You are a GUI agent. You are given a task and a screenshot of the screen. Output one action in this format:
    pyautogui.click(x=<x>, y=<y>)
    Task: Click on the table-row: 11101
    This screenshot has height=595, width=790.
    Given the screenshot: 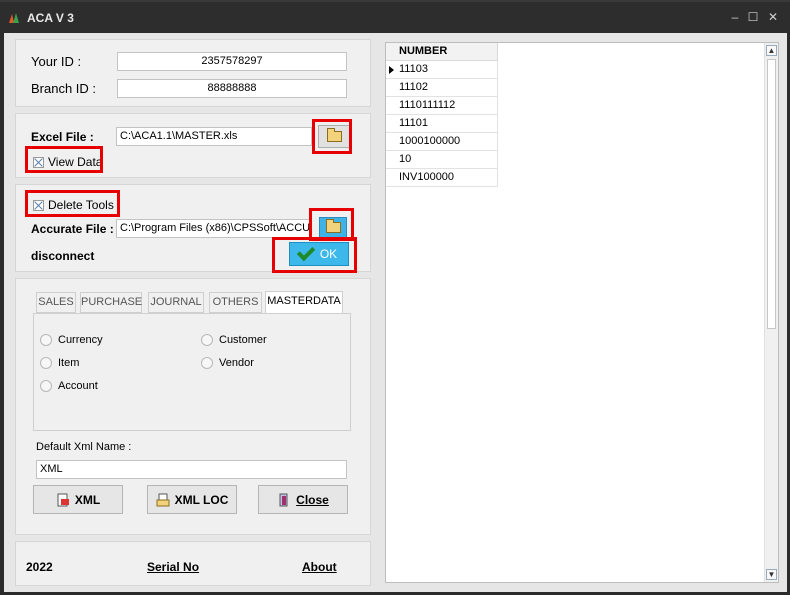 What is the action you would take?
    pyautogui.click(x=442, y=124)
    